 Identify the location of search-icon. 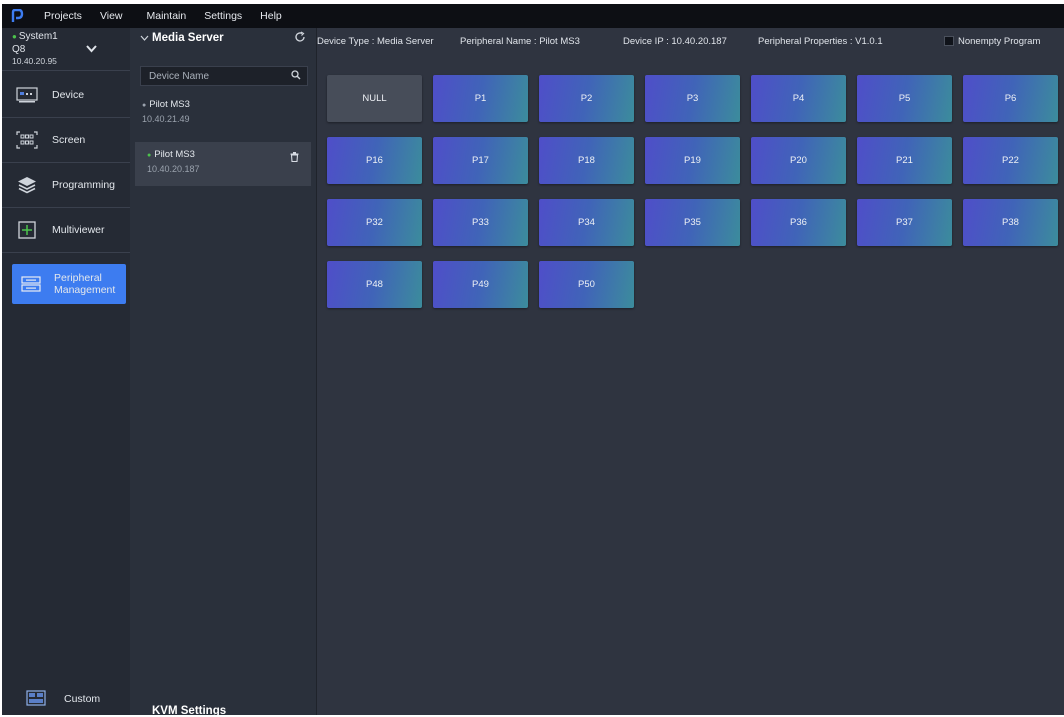
(296, 76).